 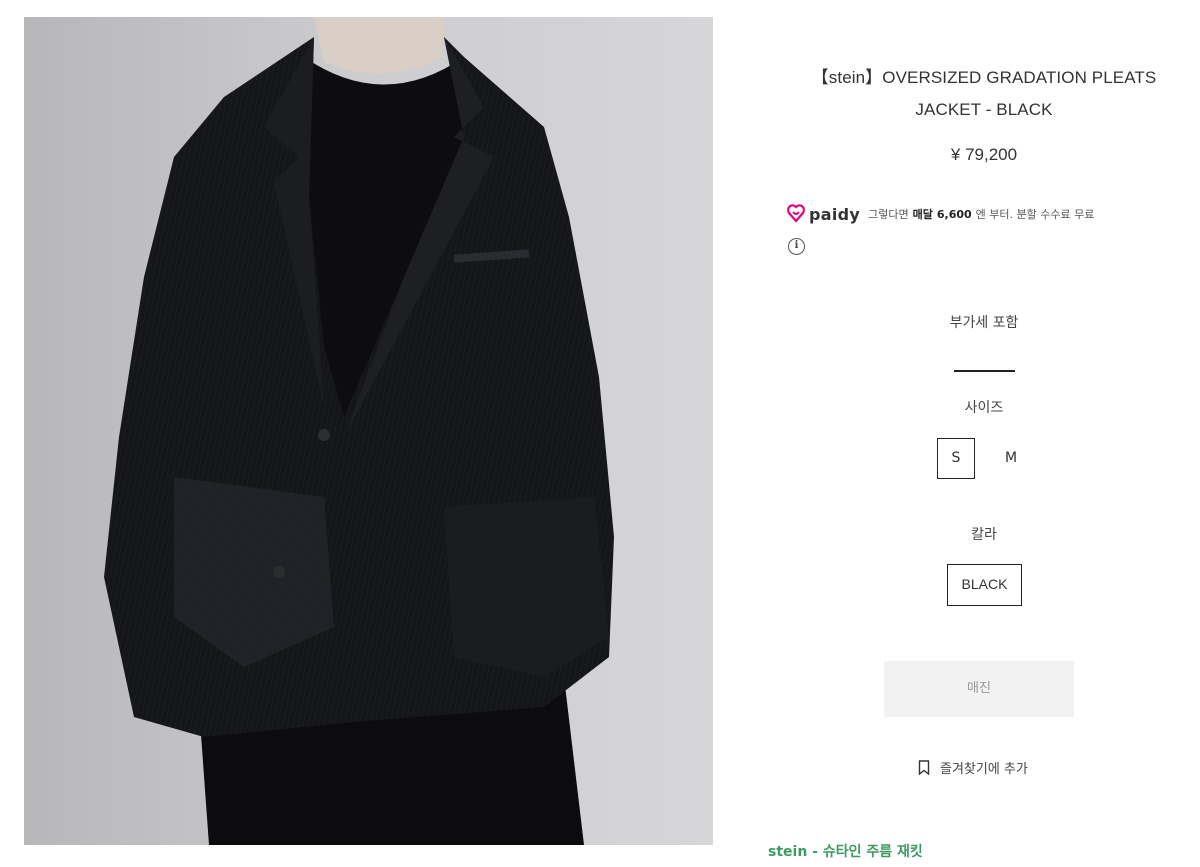 What do you see at coordinates (954, 214) in the screenshot?
I see `paidy-amount: 6,600` at bounding box center [954, 214].